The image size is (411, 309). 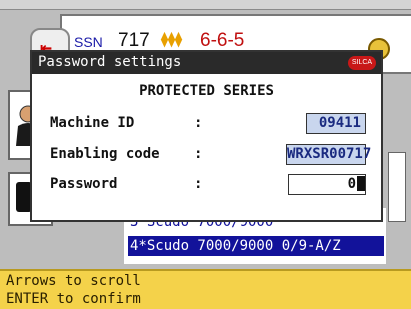 What do you see at coordinates (362, 63) in the screenshot?
I see `brand-logo: SILCA` at bounding box center [362, 63].